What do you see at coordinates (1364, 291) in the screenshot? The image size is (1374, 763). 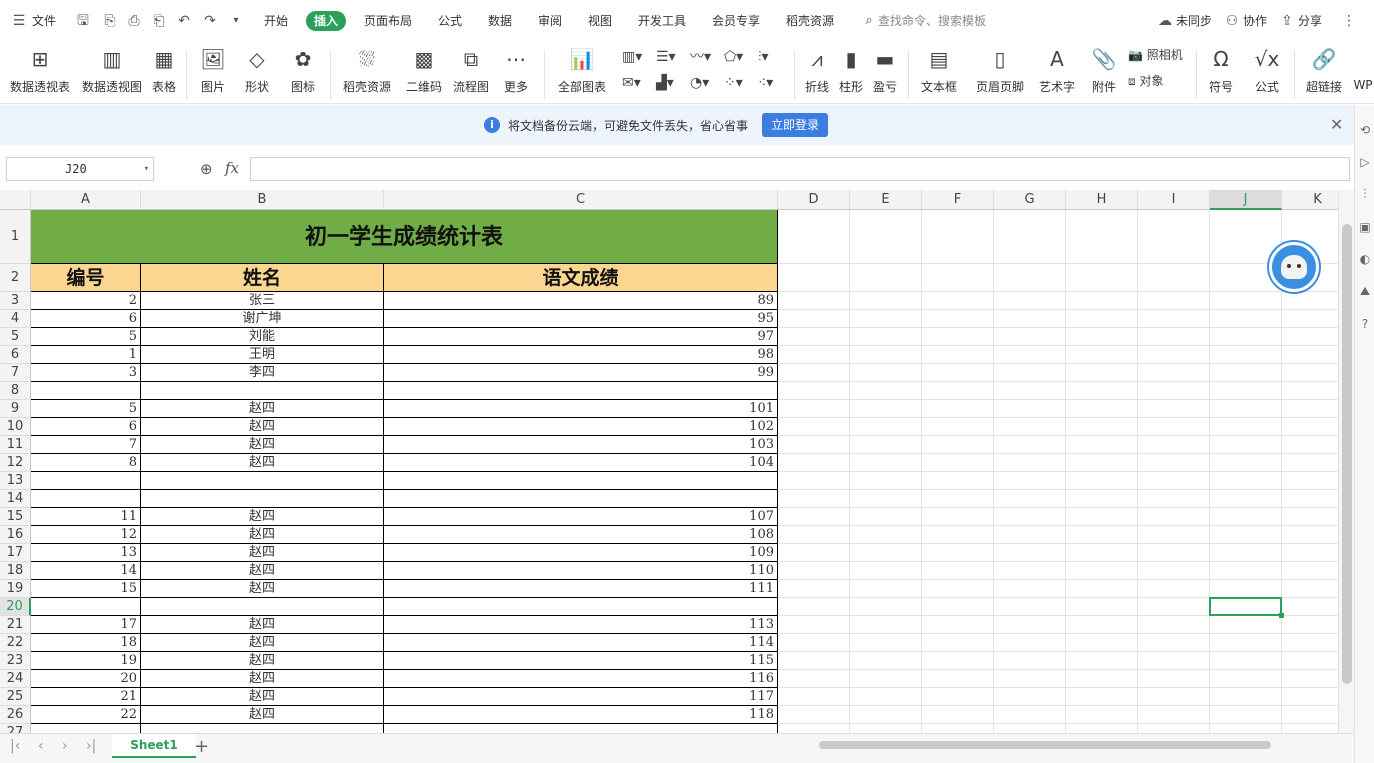 I see `sidebar-picture-icon: ⛰` at bounding box center [1364, 291].